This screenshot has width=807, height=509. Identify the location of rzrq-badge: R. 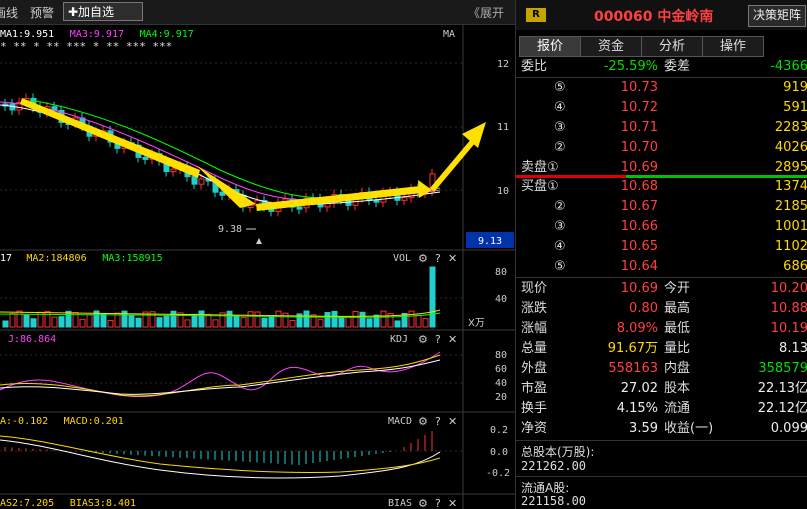
(536, 15).